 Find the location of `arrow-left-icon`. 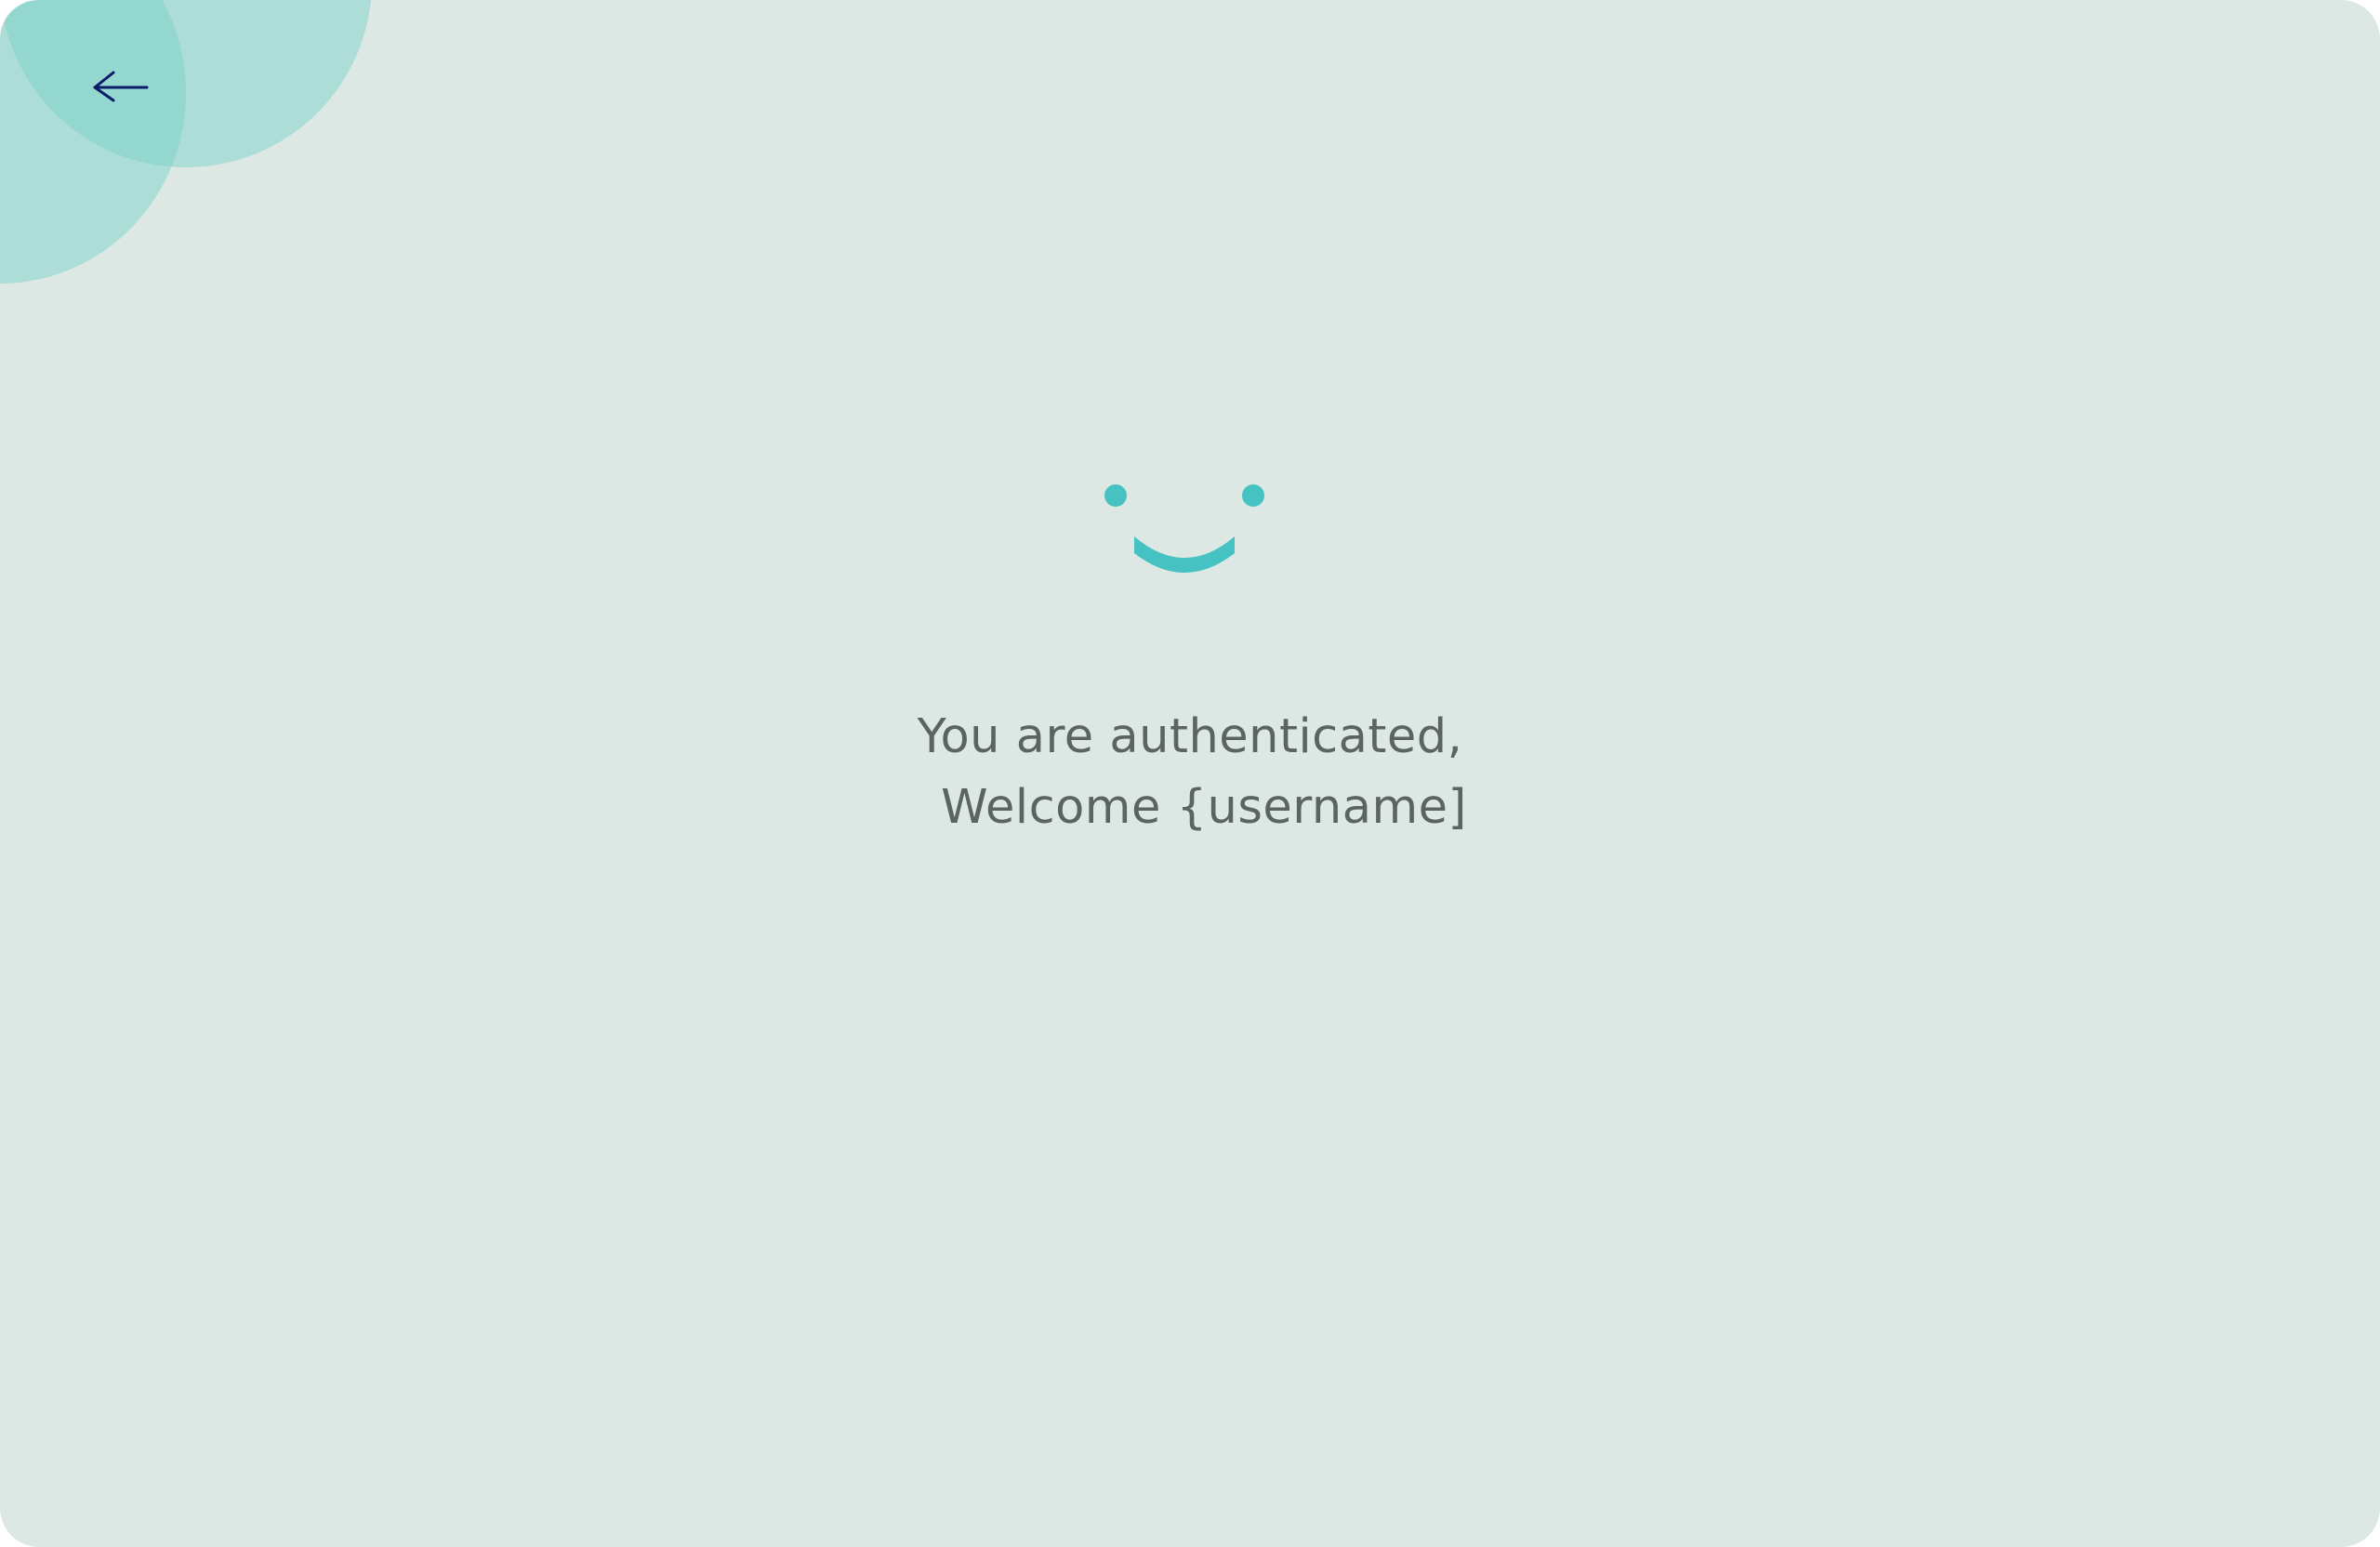

arrow-left-icon is located at coordinates (121, 86).